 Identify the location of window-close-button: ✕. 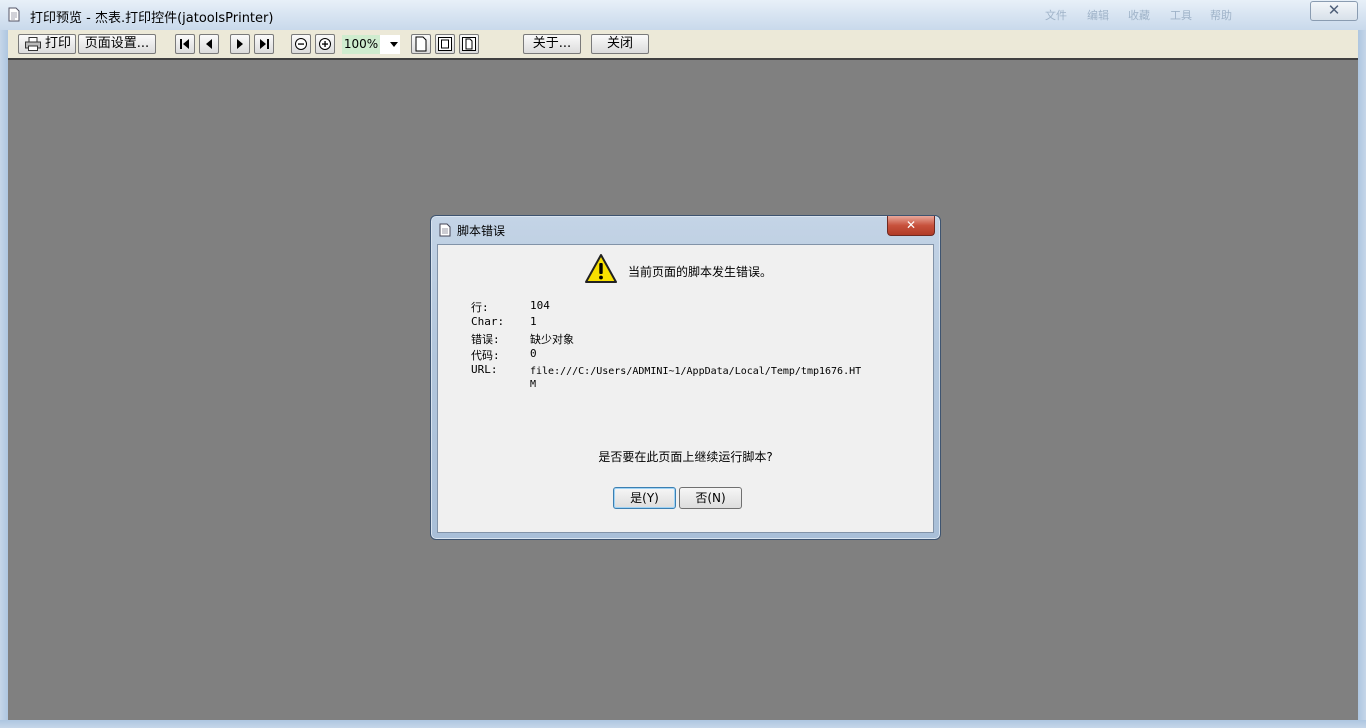
(1334, 11).